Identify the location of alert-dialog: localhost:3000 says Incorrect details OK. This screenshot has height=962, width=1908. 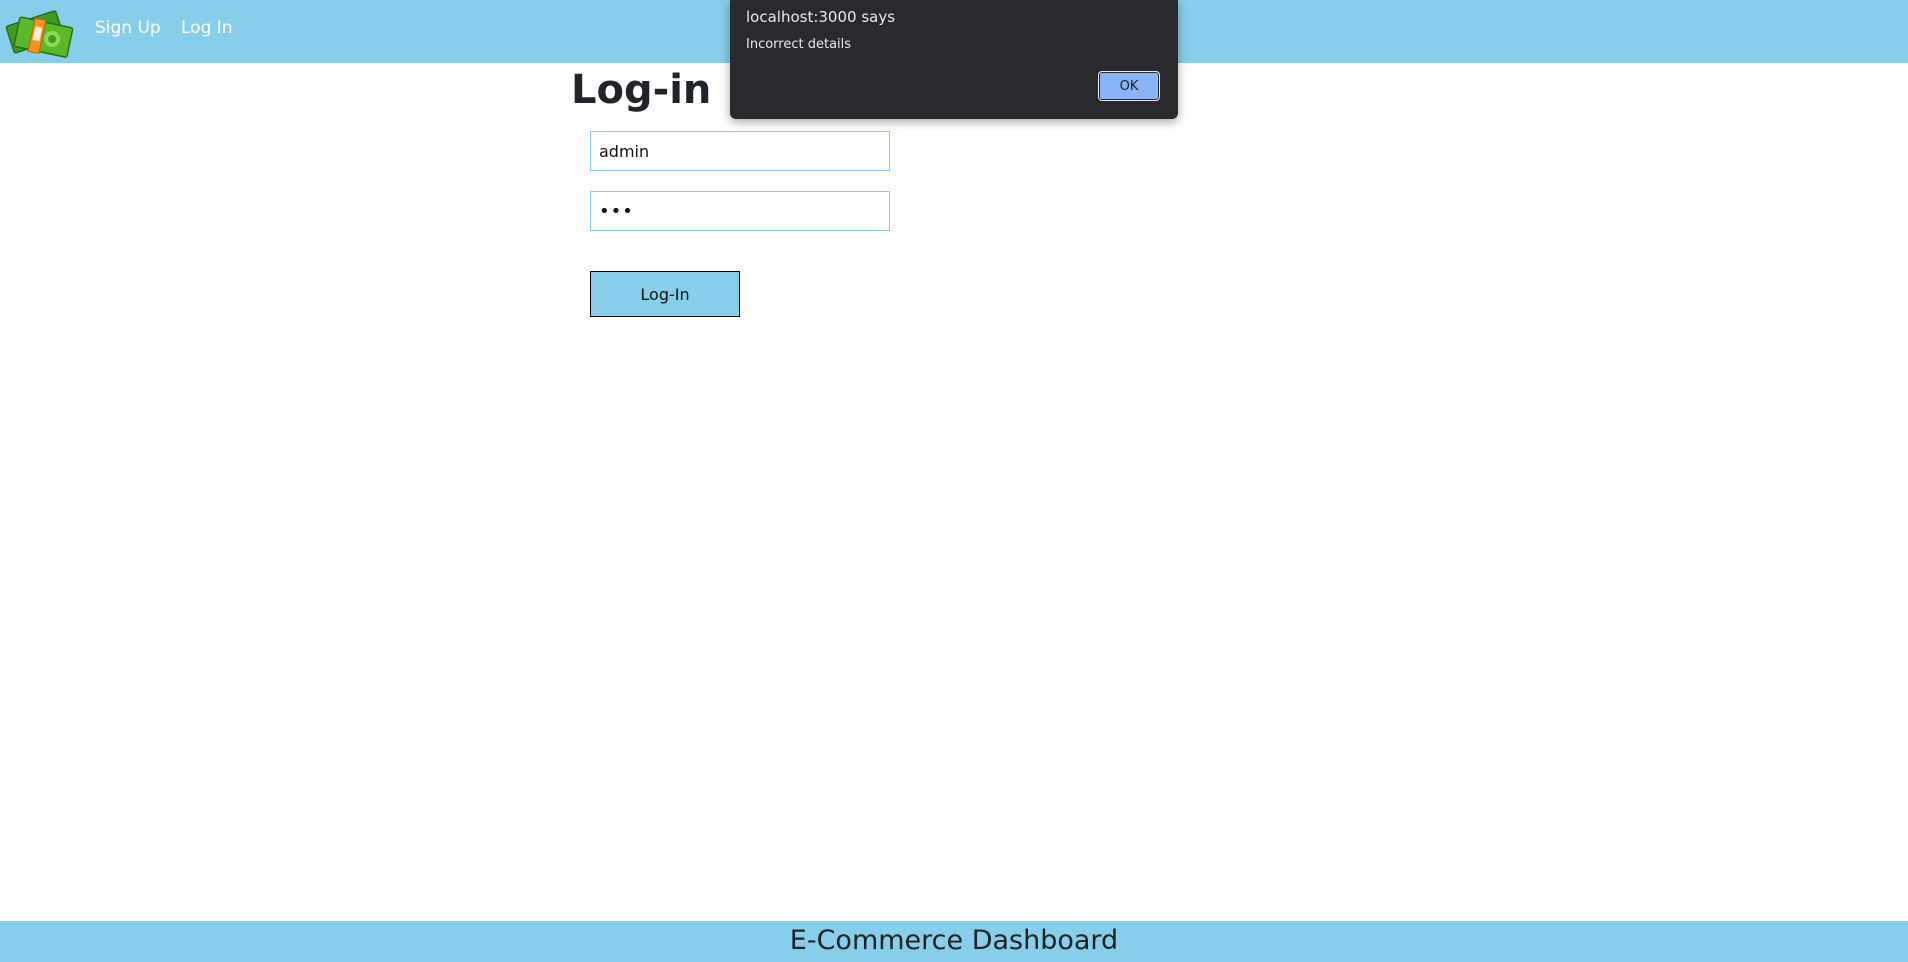
(954, 59).